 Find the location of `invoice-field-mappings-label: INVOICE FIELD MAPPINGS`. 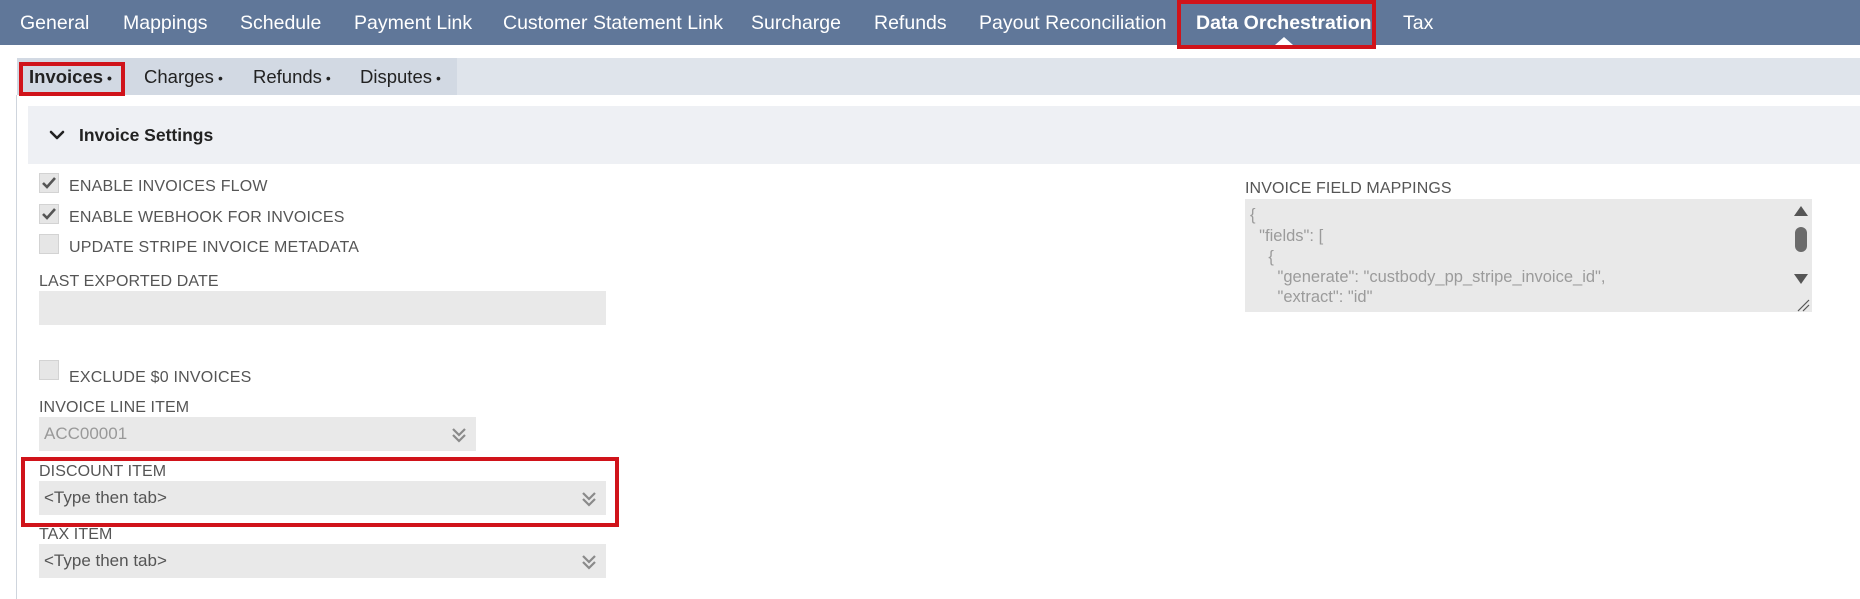

invoice-field-mappings-label: INVOICE FIELD MAPPINGS is located at coordinates (1348, 188).